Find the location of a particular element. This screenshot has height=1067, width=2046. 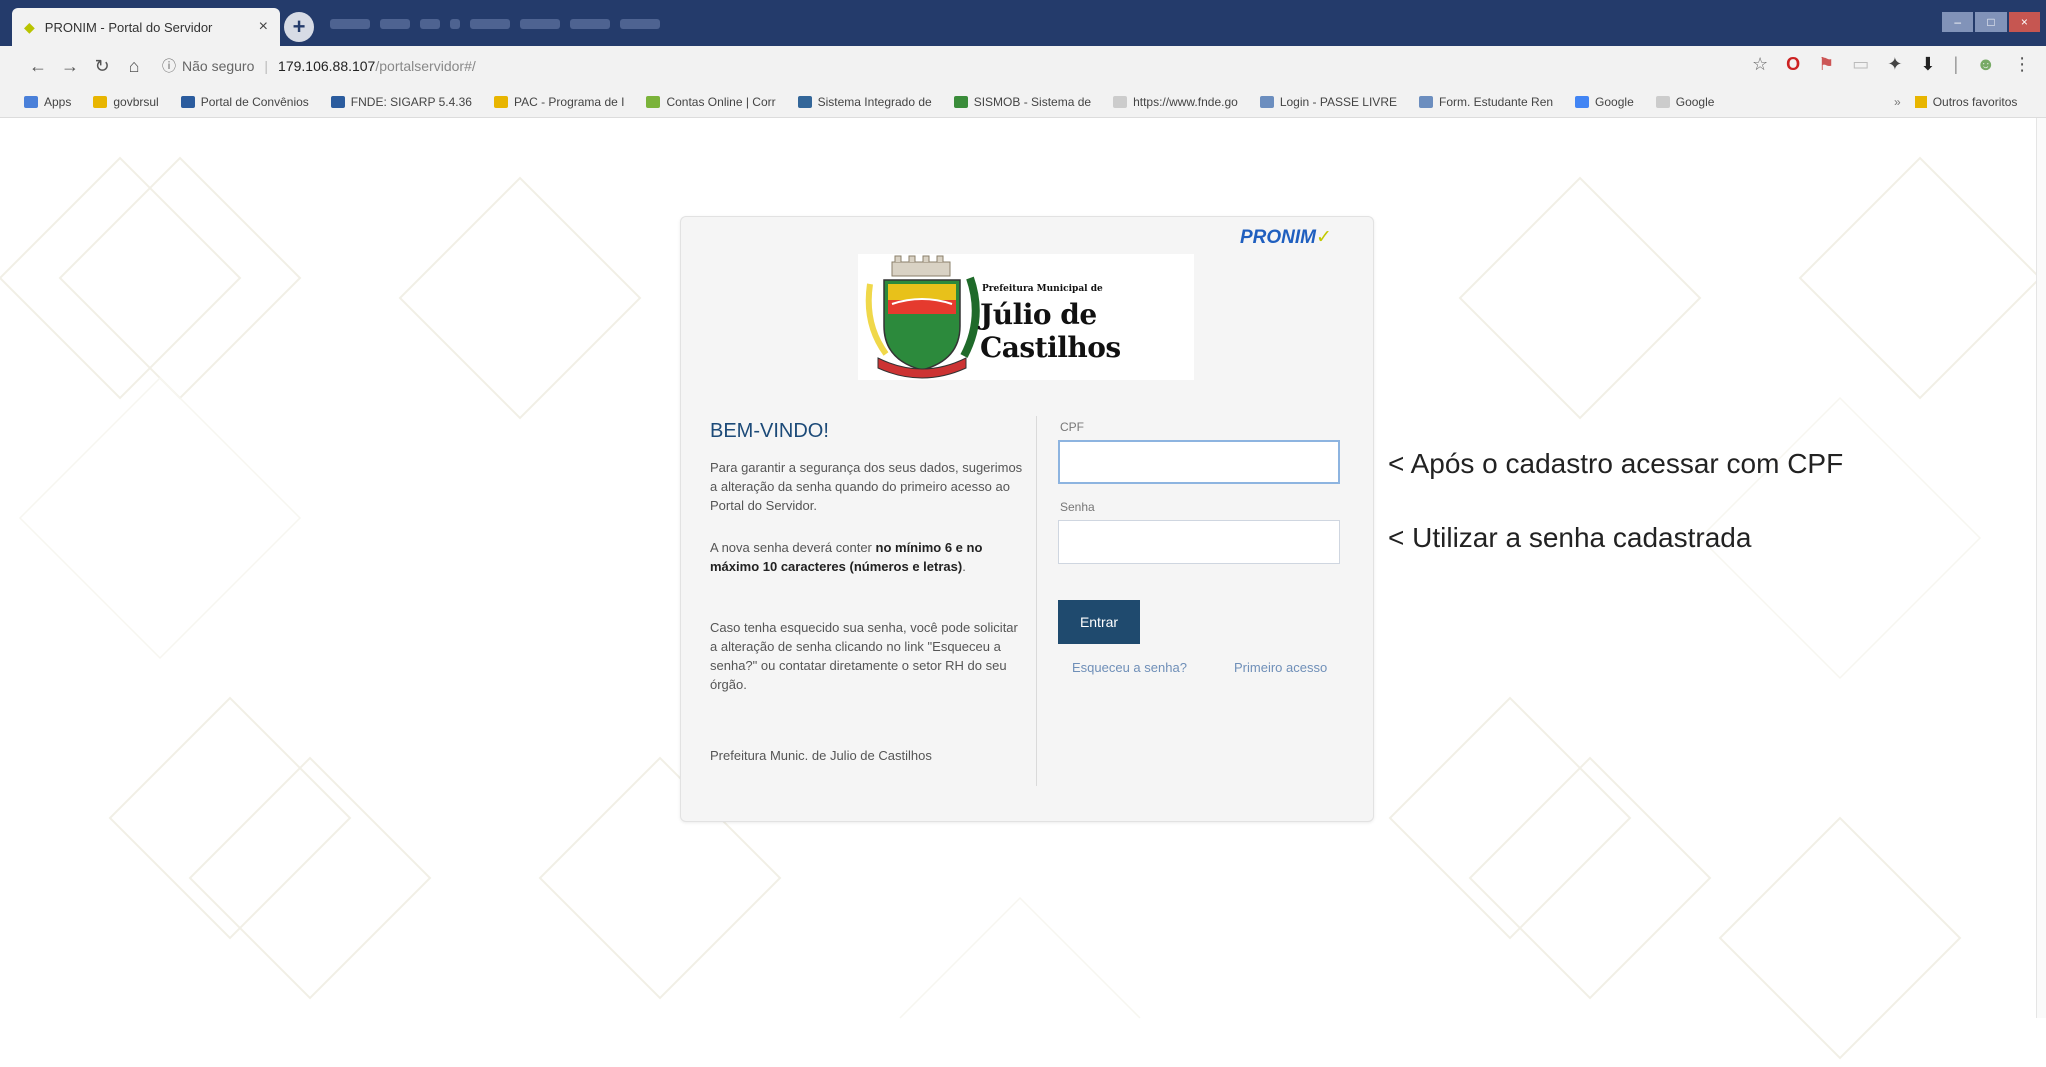

brand-check-icon: ✓ is located at coordinates (1324, 237).